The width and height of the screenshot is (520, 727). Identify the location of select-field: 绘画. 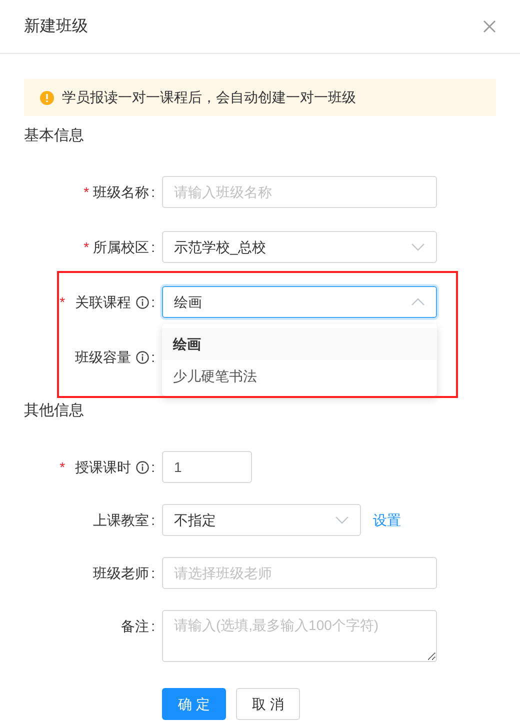
(299, 302).